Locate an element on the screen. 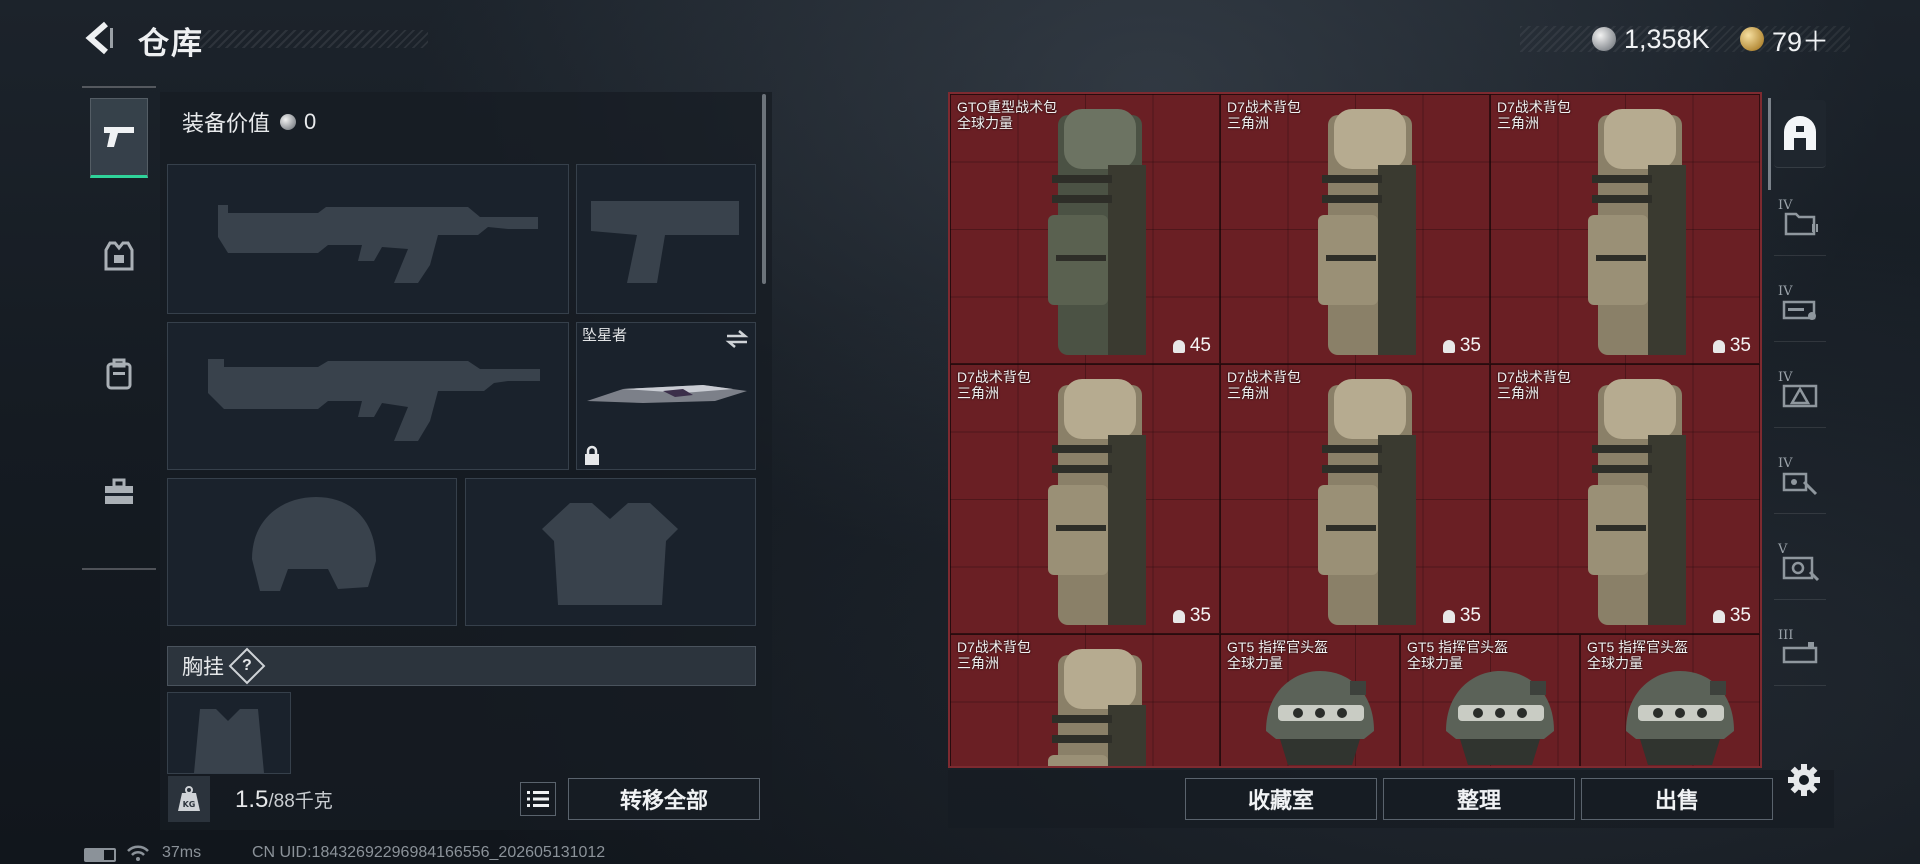  loadout-scrollbar is located at coordinates (764, 189).